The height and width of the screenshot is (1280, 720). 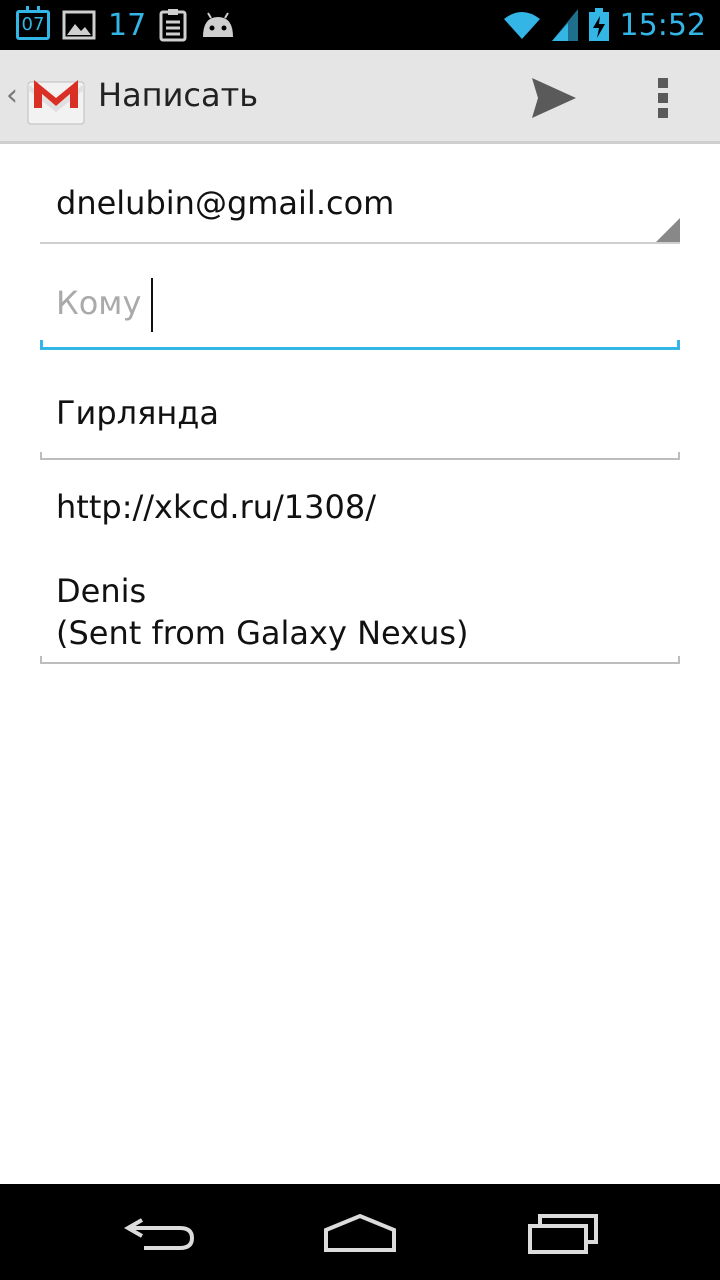 I want to click on status-time: 15:52, so click(x=662, y=25).